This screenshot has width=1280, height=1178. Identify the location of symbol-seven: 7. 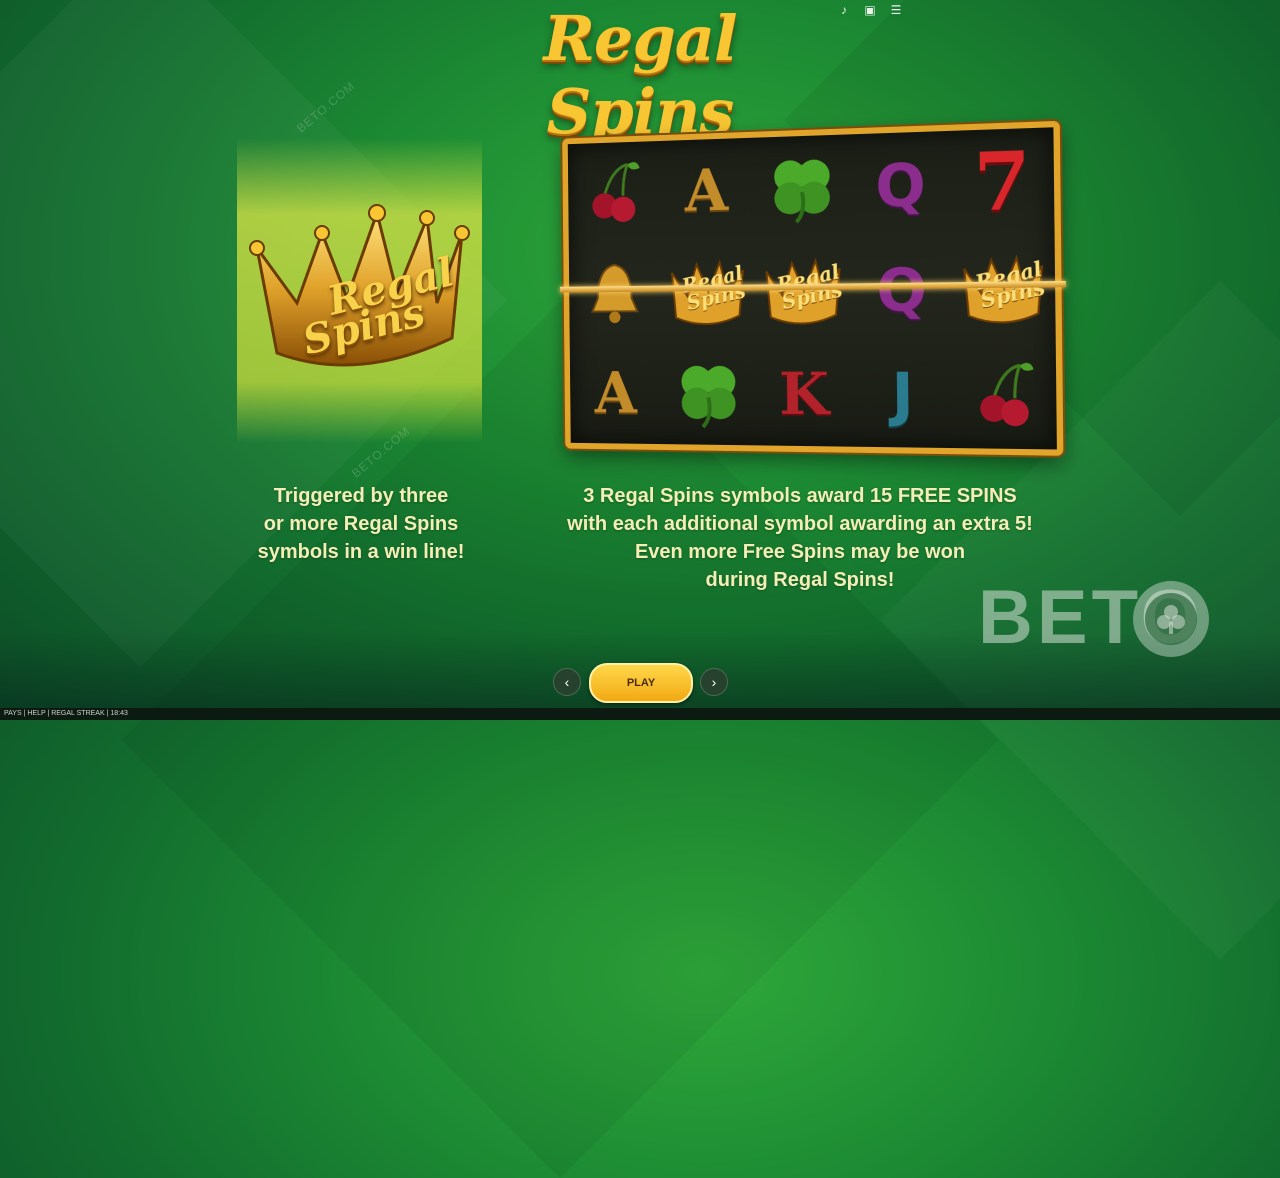
(1002, 181).